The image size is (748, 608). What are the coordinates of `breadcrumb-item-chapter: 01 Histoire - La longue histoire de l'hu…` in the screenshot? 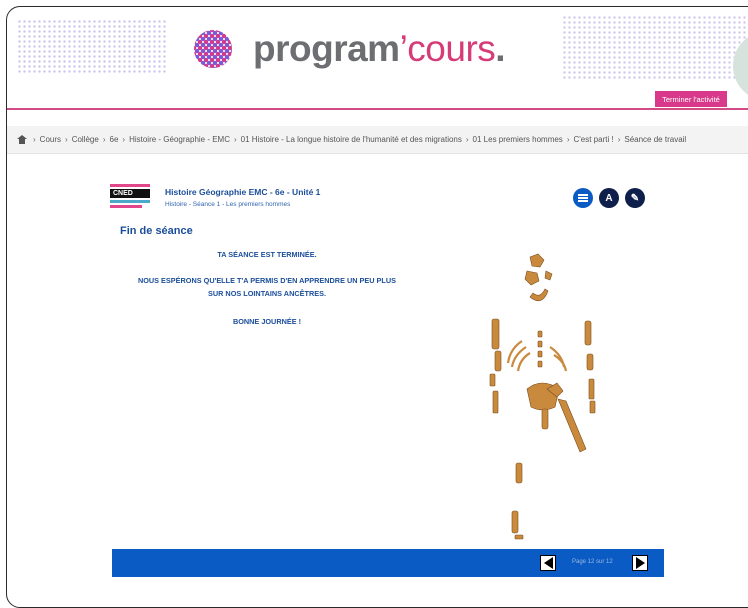 It's located at (351, 139).